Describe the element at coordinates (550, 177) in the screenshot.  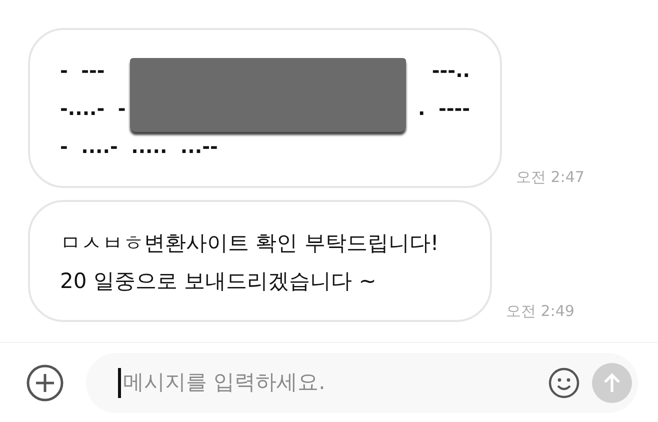
I see `timestamp: 오전 2:47` at that location.